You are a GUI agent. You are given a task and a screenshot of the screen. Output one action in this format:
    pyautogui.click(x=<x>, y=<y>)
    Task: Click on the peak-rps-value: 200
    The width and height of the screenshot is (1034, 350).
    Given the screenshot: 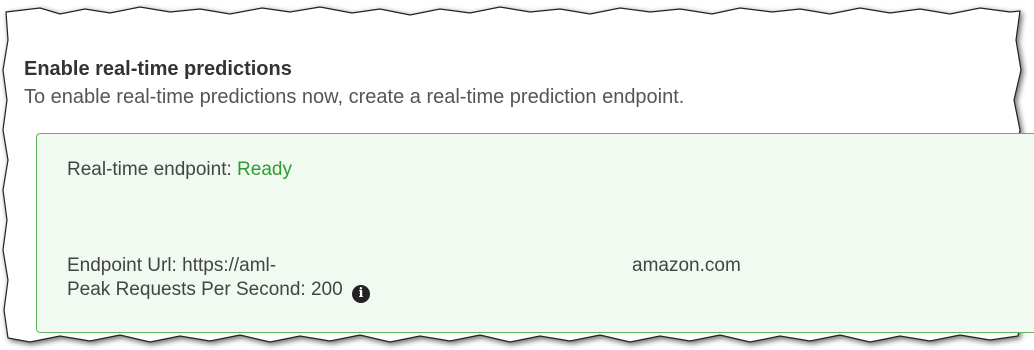 What is the action you would take?
    pyautogui.click(x=326, y=289)
    